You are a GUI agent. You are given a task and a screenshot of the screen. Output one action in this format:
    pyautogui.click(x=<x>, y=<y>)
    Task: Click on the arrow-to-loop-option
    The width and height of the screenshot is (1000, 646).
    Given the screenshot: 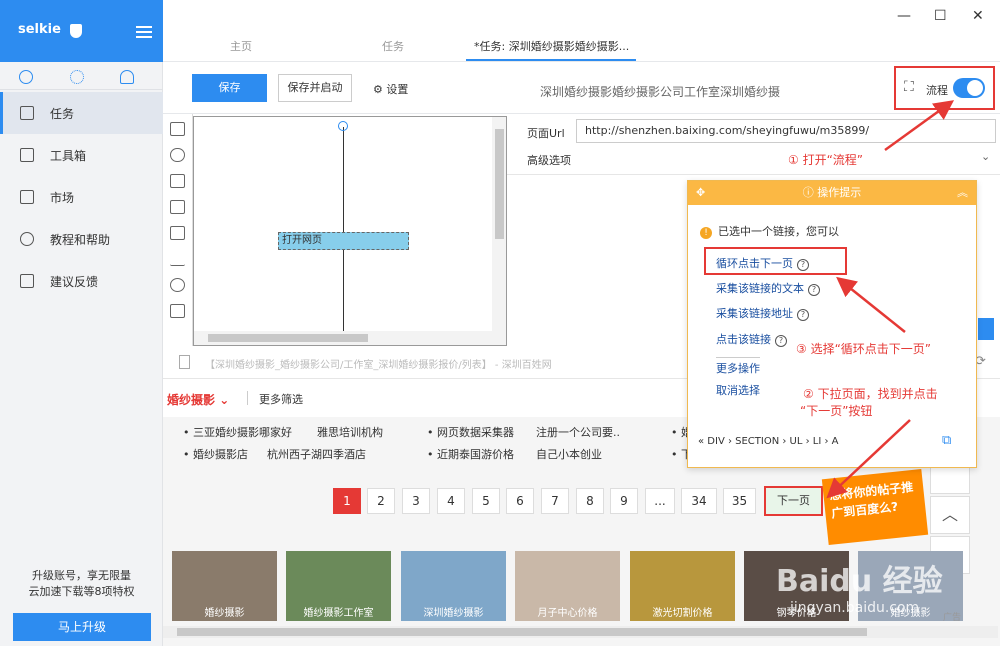 What is the action you would take?
    pyautogui.click(x=871, y=304)
    